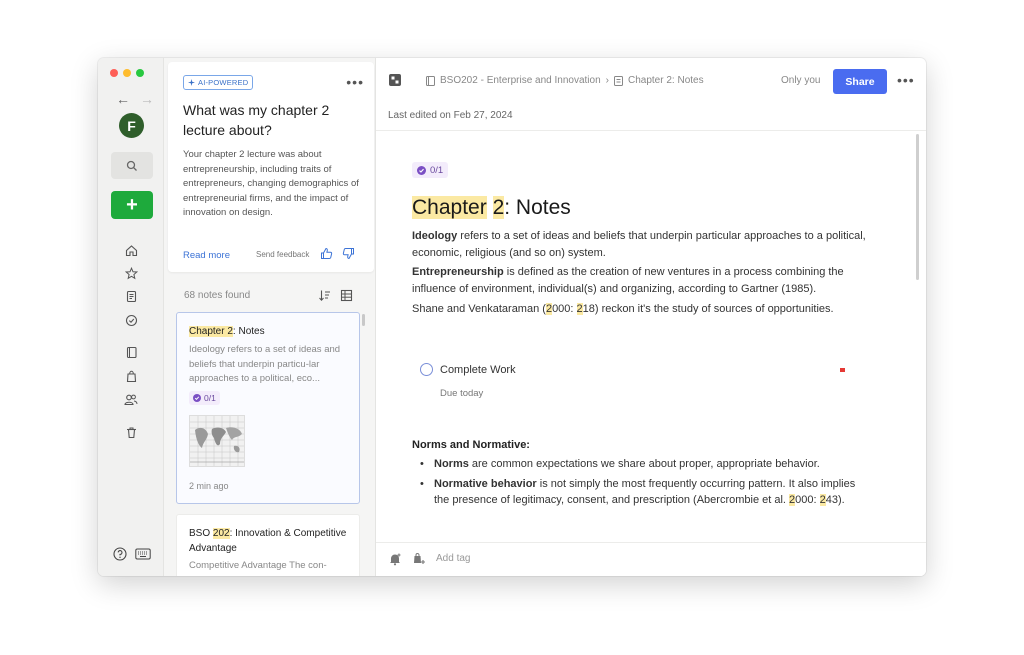  Describe the element at coordinates (395, 559) in the screenshot. I see `reminder-bell-icon` at that location.